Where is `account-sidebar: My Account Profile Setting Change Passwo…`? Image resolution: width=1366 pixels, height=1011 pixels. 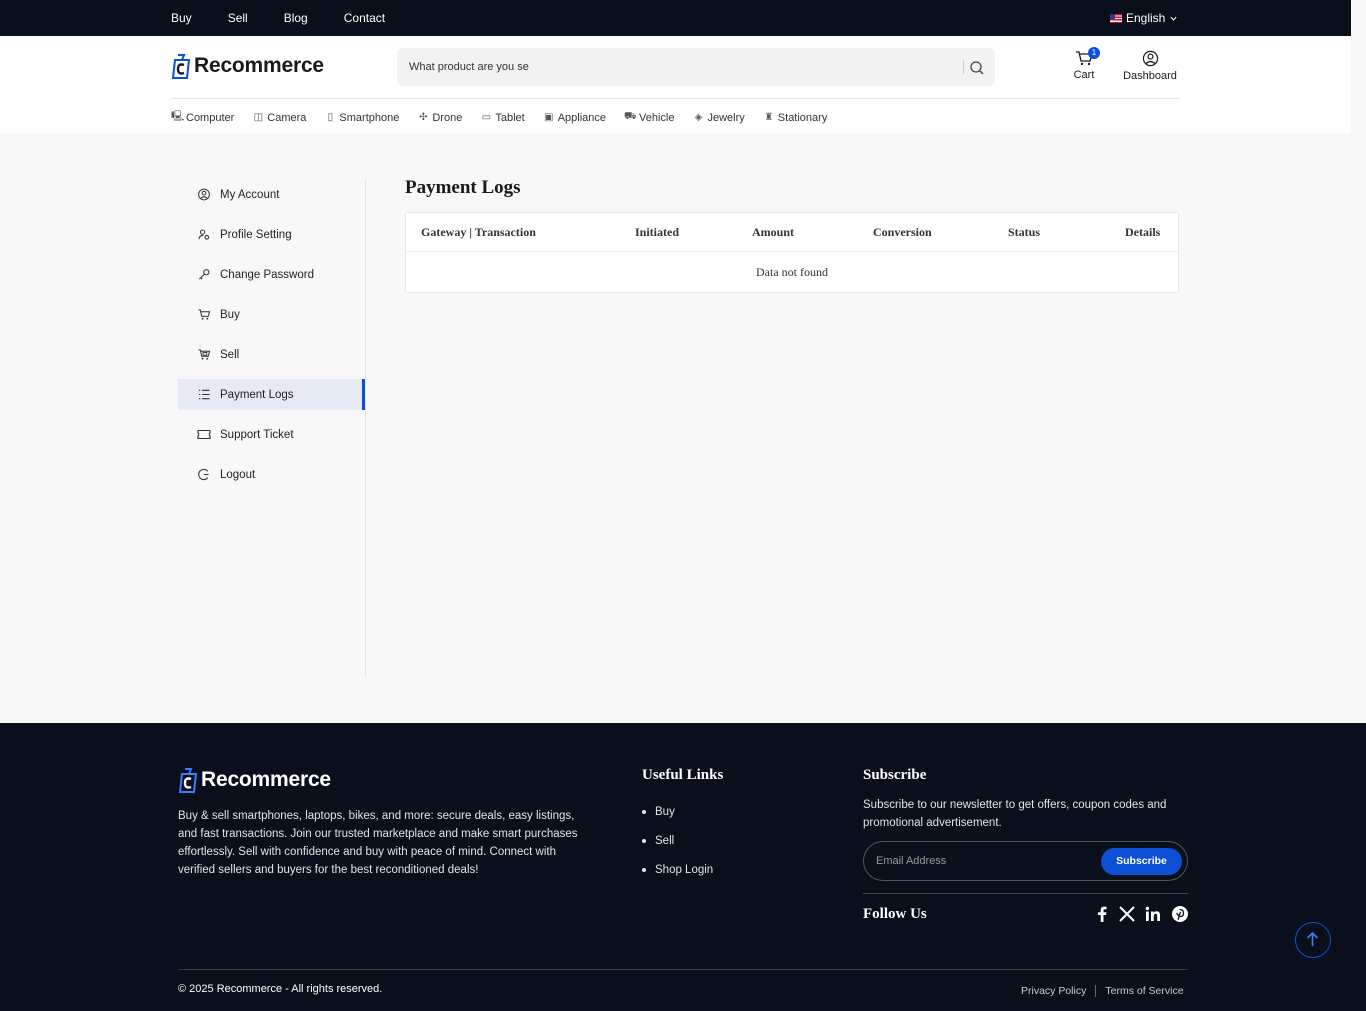
account-sidebar: My Account Profile Setting Change Passwo… is located at coordinates (272, 428).